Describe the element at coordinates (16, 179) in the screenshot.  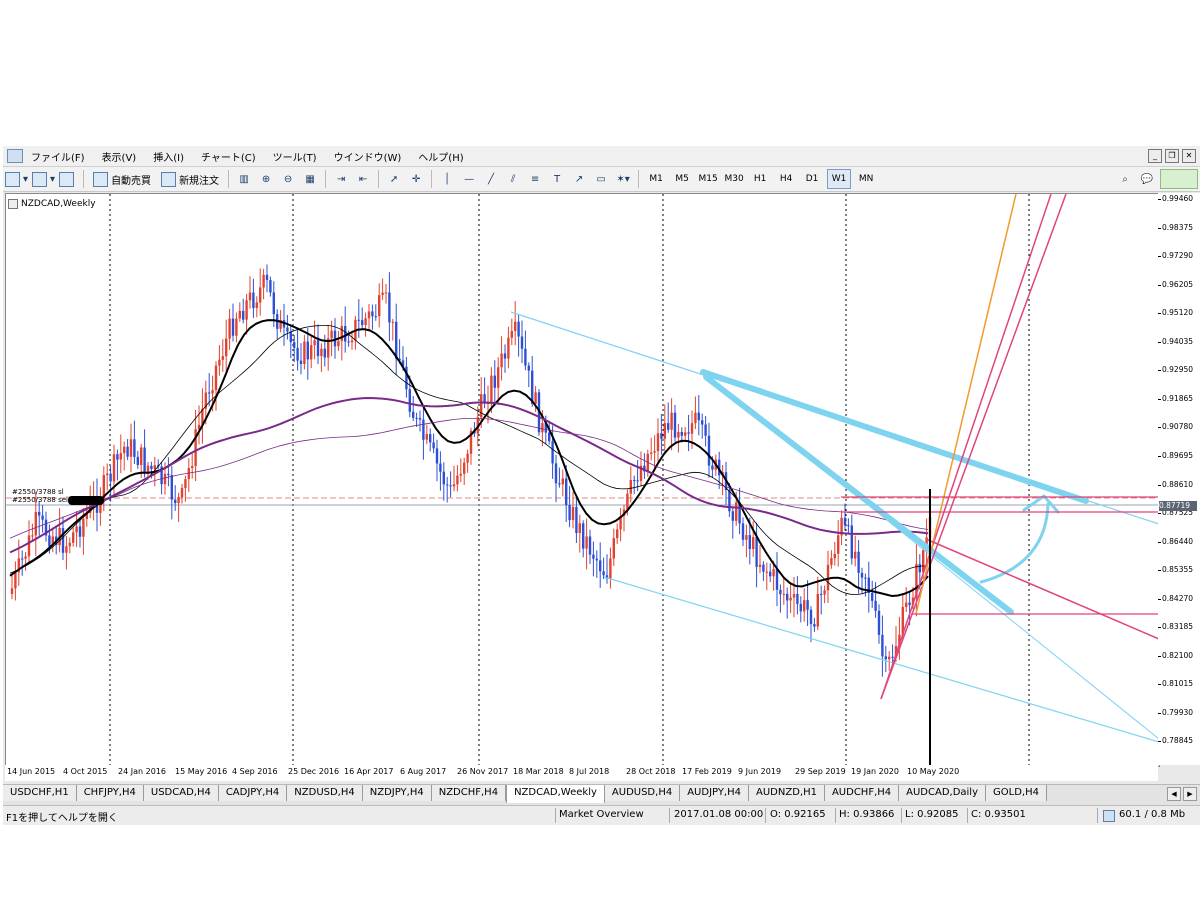
I see `new-chart-icon: ▾` at that location.